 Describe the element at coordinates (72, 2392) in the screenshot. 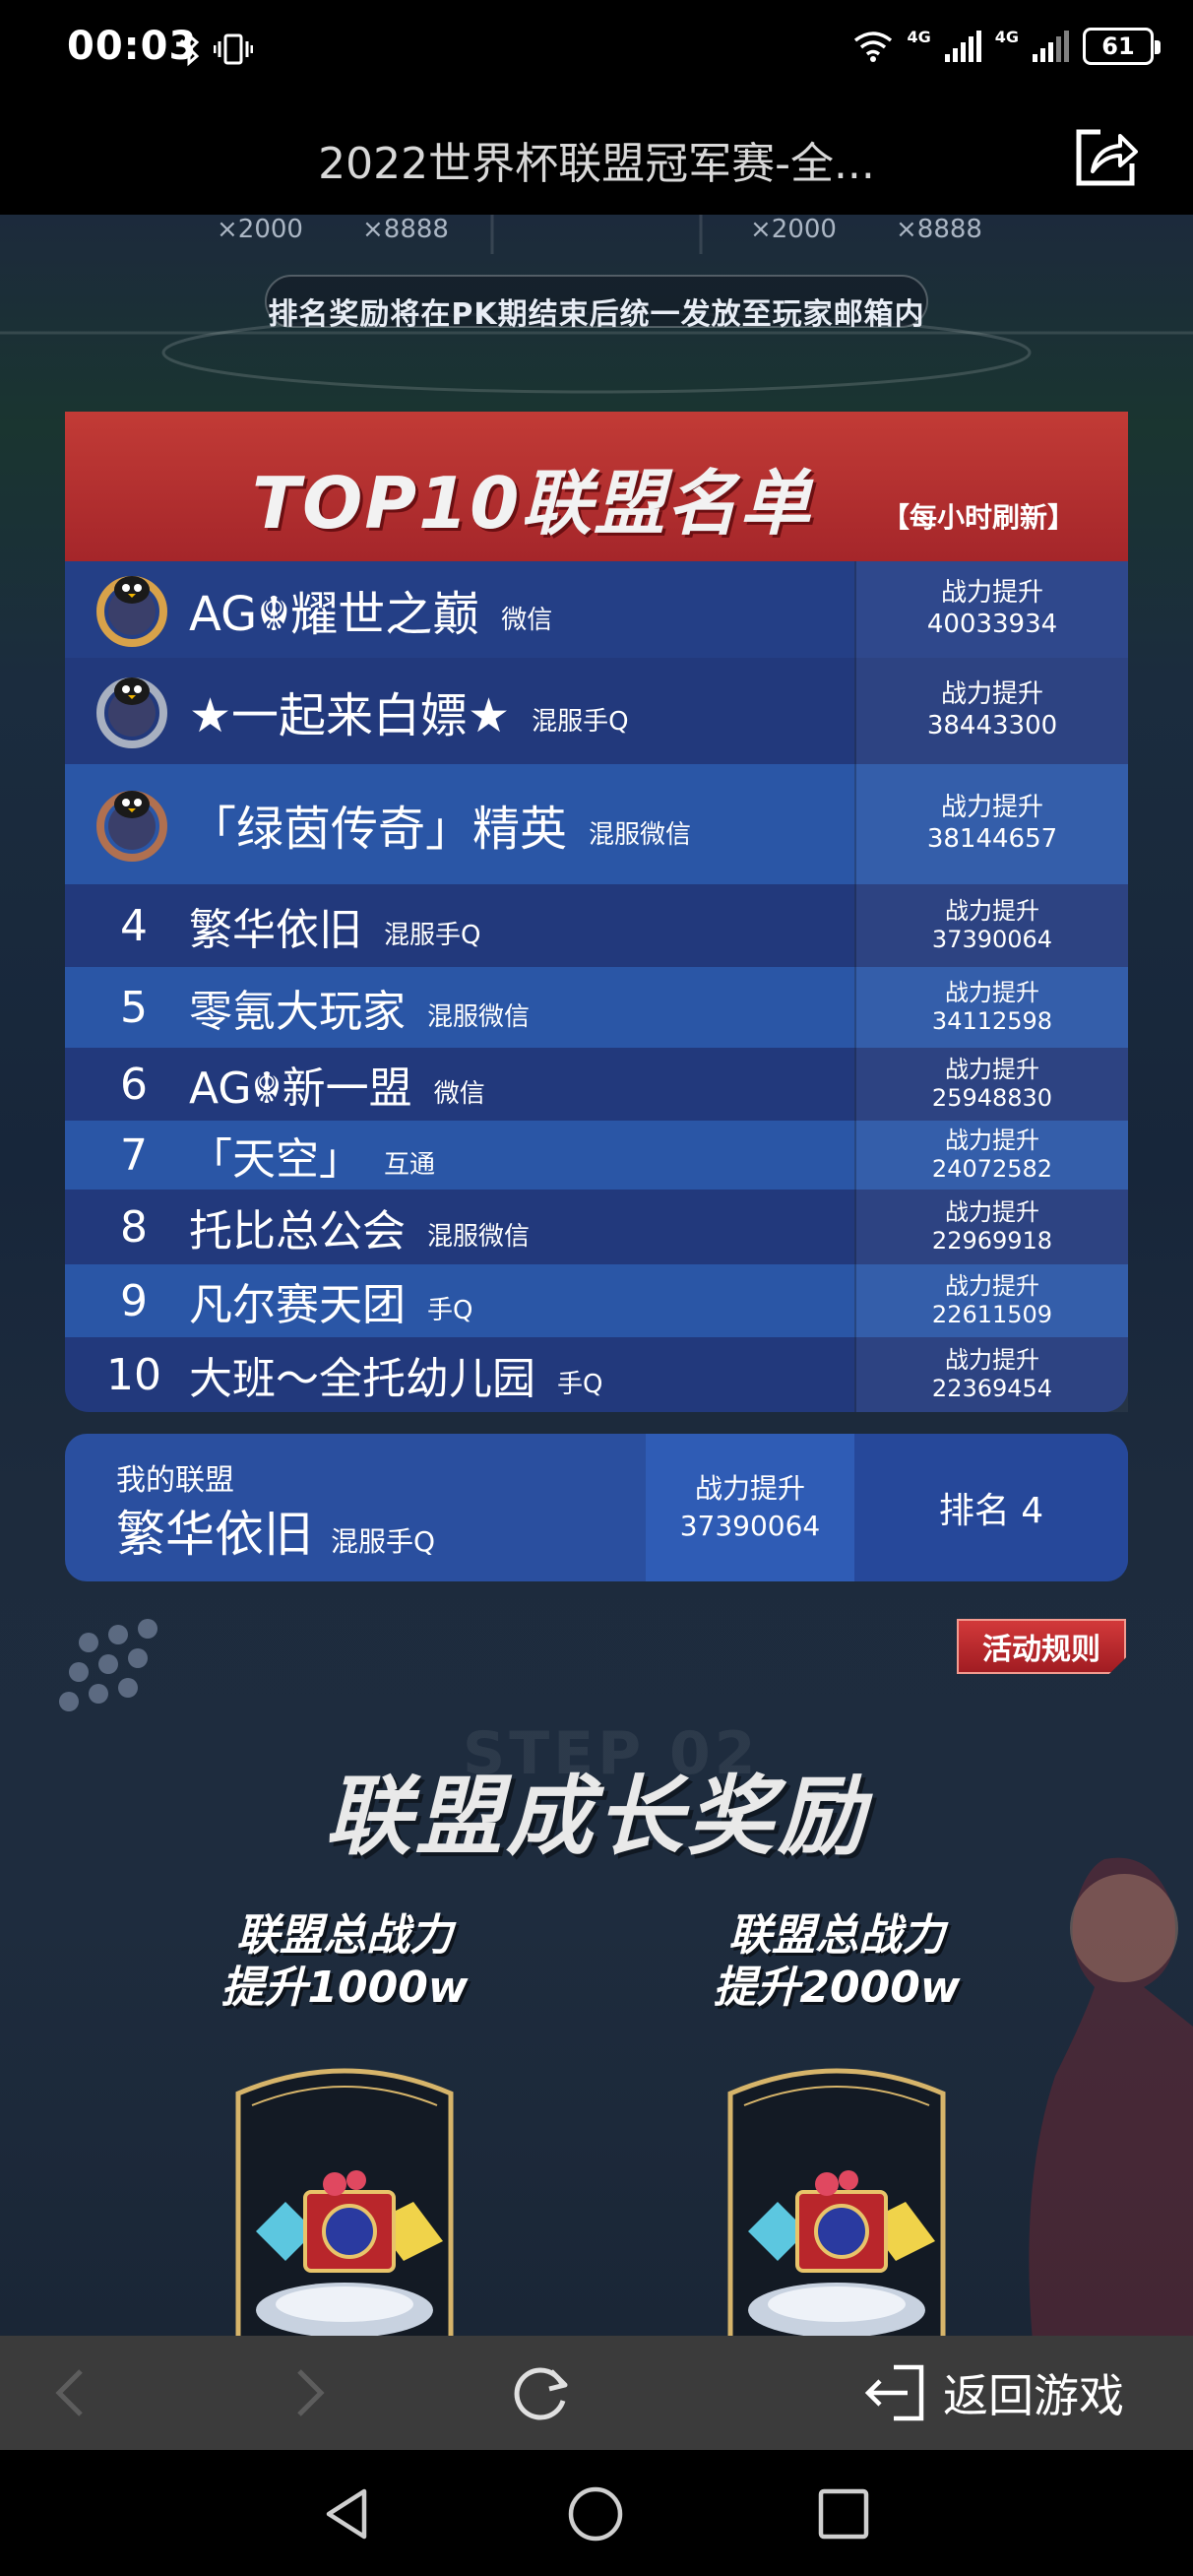

I see `back-icon` at that location.